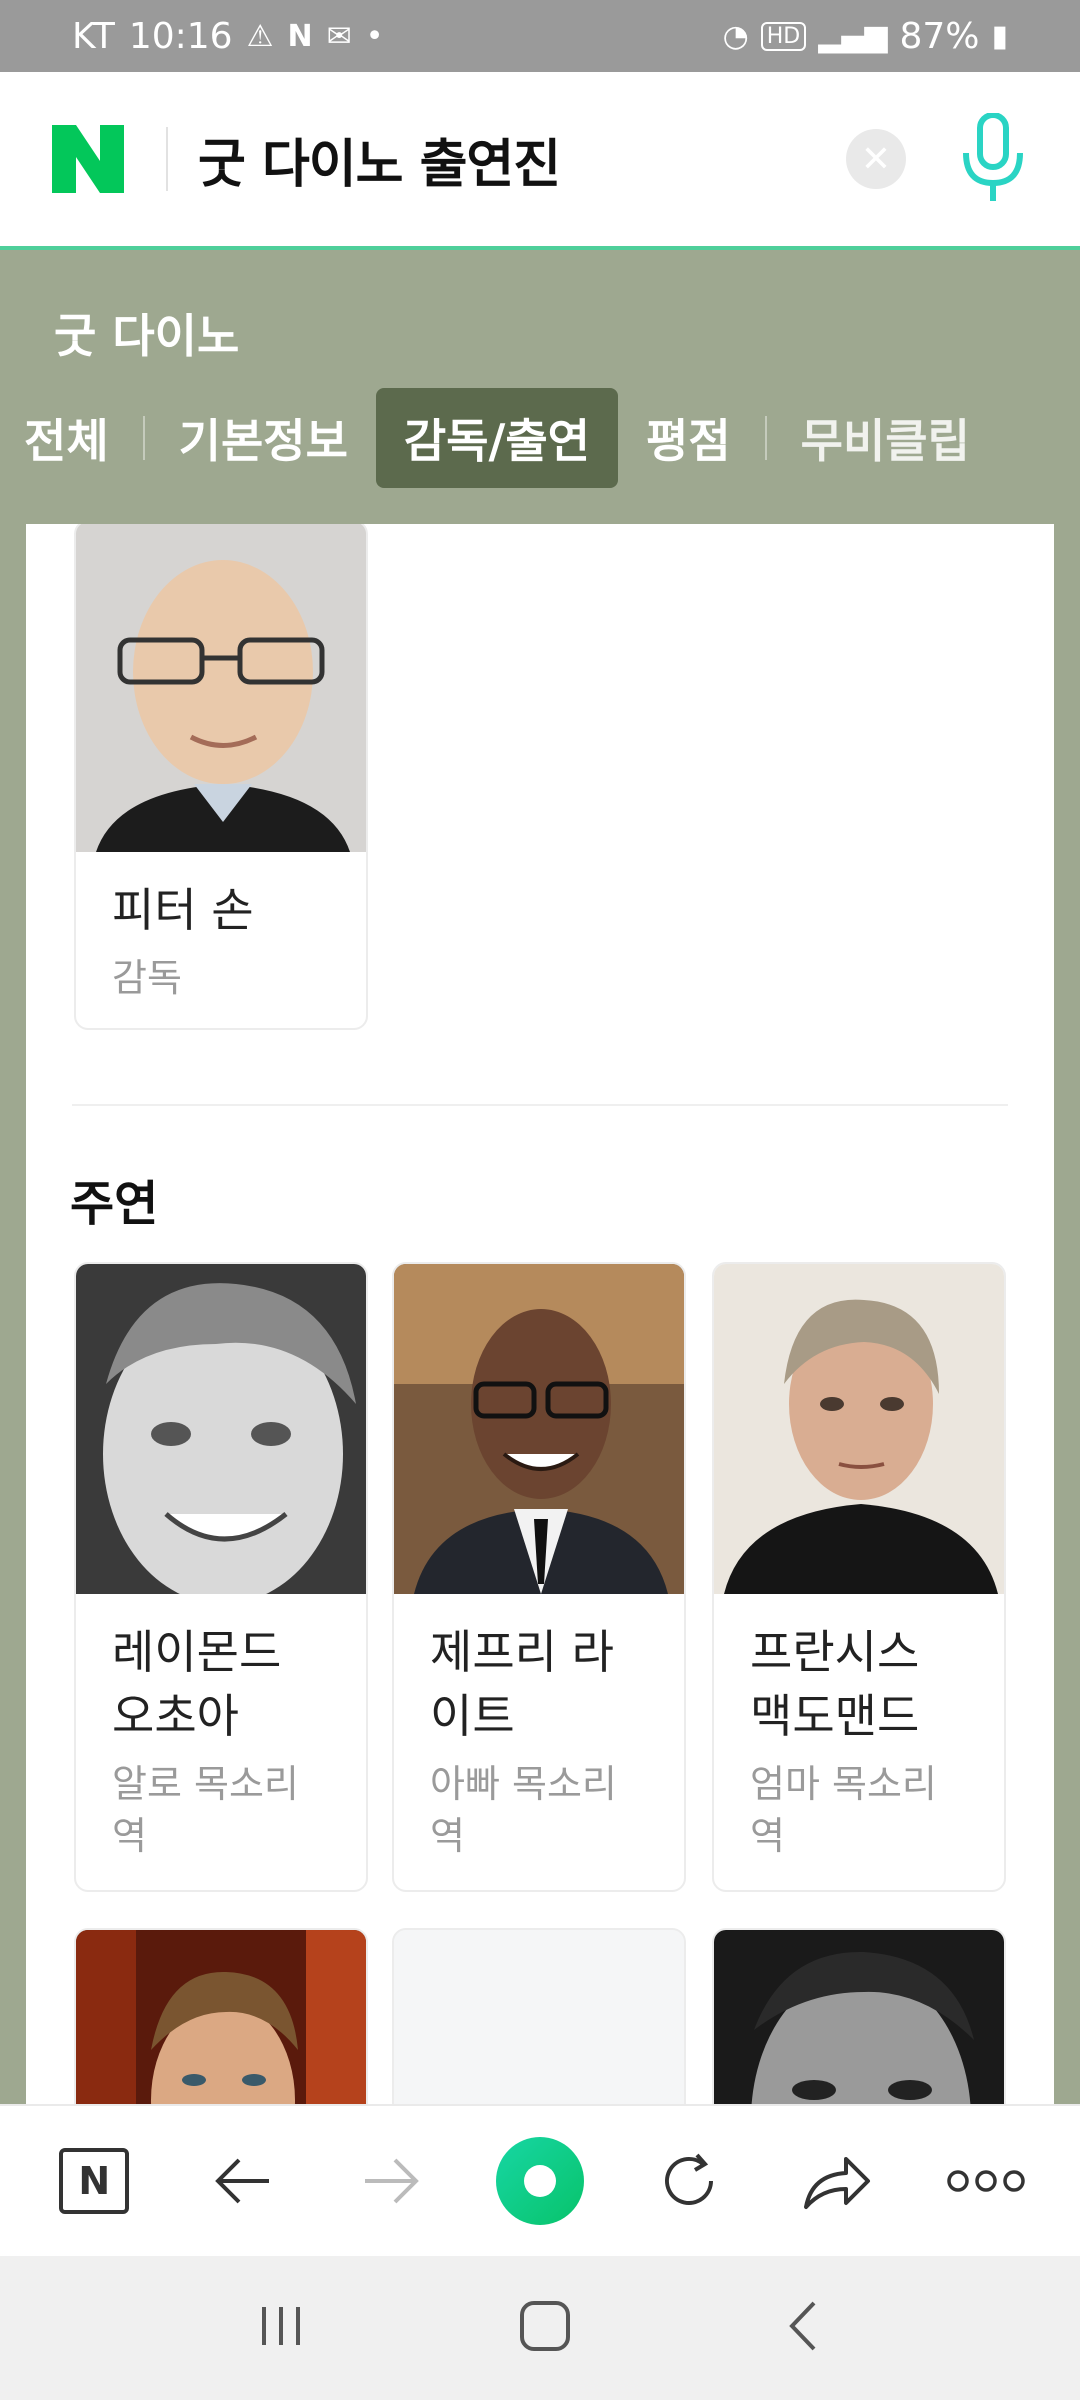 Image resolution: width=1080 pixels, height=2400 pixels. What do you see at coordinates (93, 36) in the screenshot?
I see `carrier-label: KT` at bounding box center [93, 36].